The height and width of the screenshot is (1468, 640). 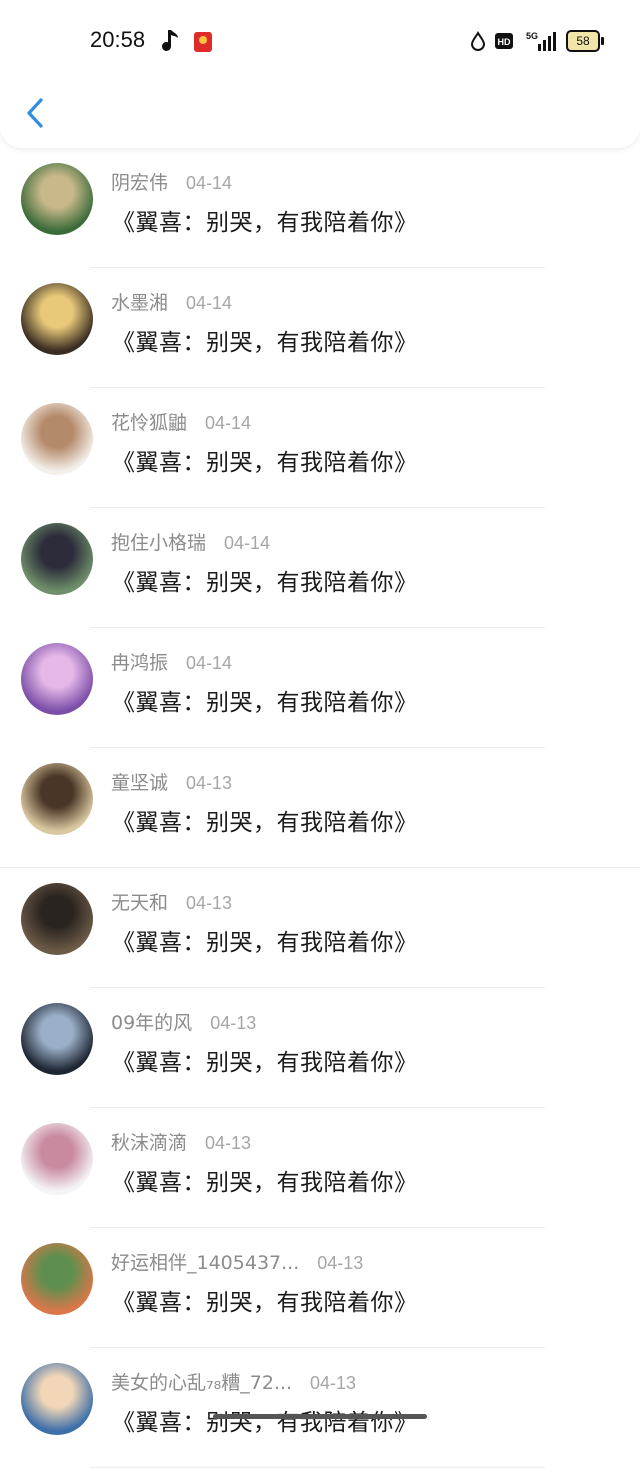 What do you see at coordinates (152, 1023) in the screenshot?
I see `commenter-name-text: 09年的风` at bounding box center [152, 1023].